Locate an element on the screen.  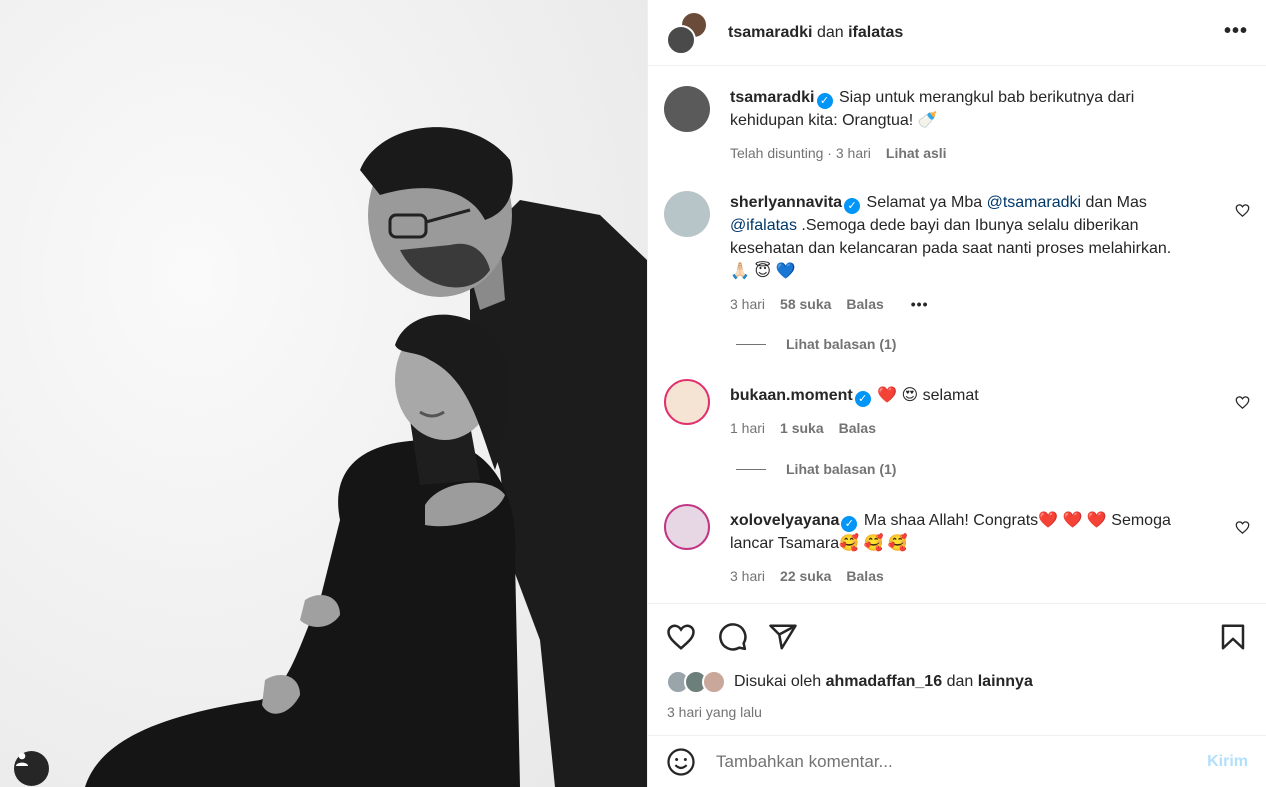
comment-icon is located at coordinates (733, 637).